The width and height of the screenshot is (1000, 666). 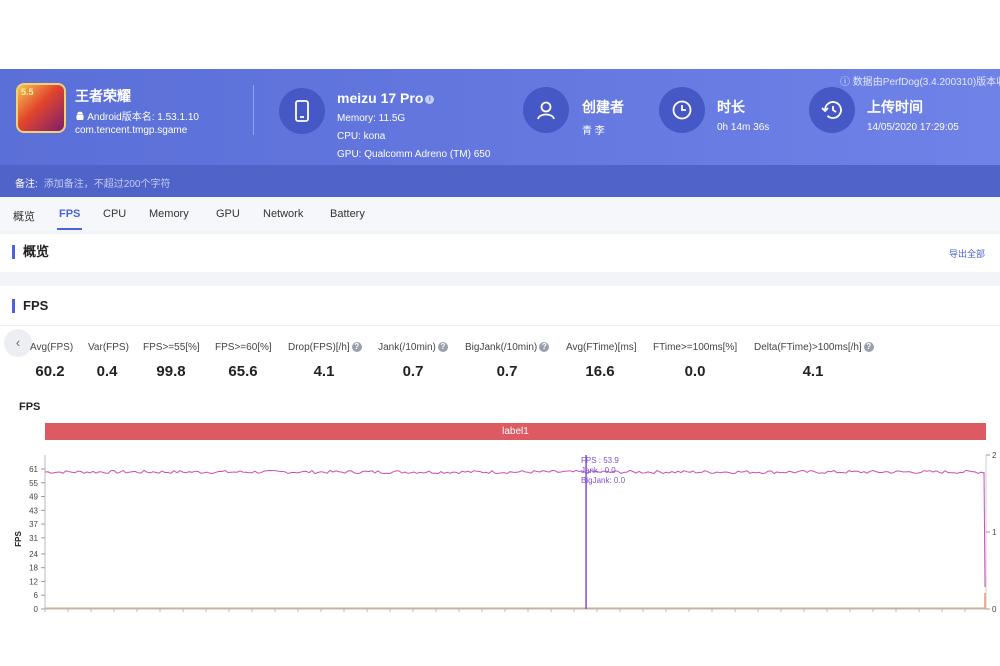 I want to click on y2-tick-label: 0, so click(x=994, y=609).